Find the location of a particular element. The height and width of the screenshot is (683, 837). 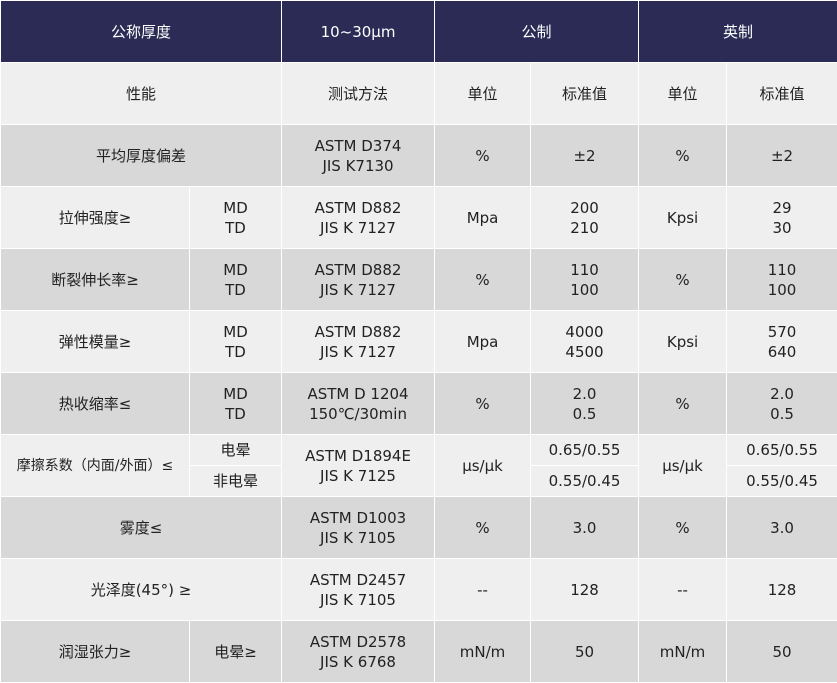

method-line: ASTM D 1204 is located at coordinates (358, 394).